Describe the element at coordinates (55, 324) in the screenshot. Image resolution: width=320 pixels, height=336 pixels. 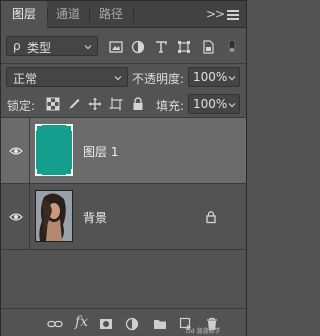
I see `link-layers-icon` at that location.